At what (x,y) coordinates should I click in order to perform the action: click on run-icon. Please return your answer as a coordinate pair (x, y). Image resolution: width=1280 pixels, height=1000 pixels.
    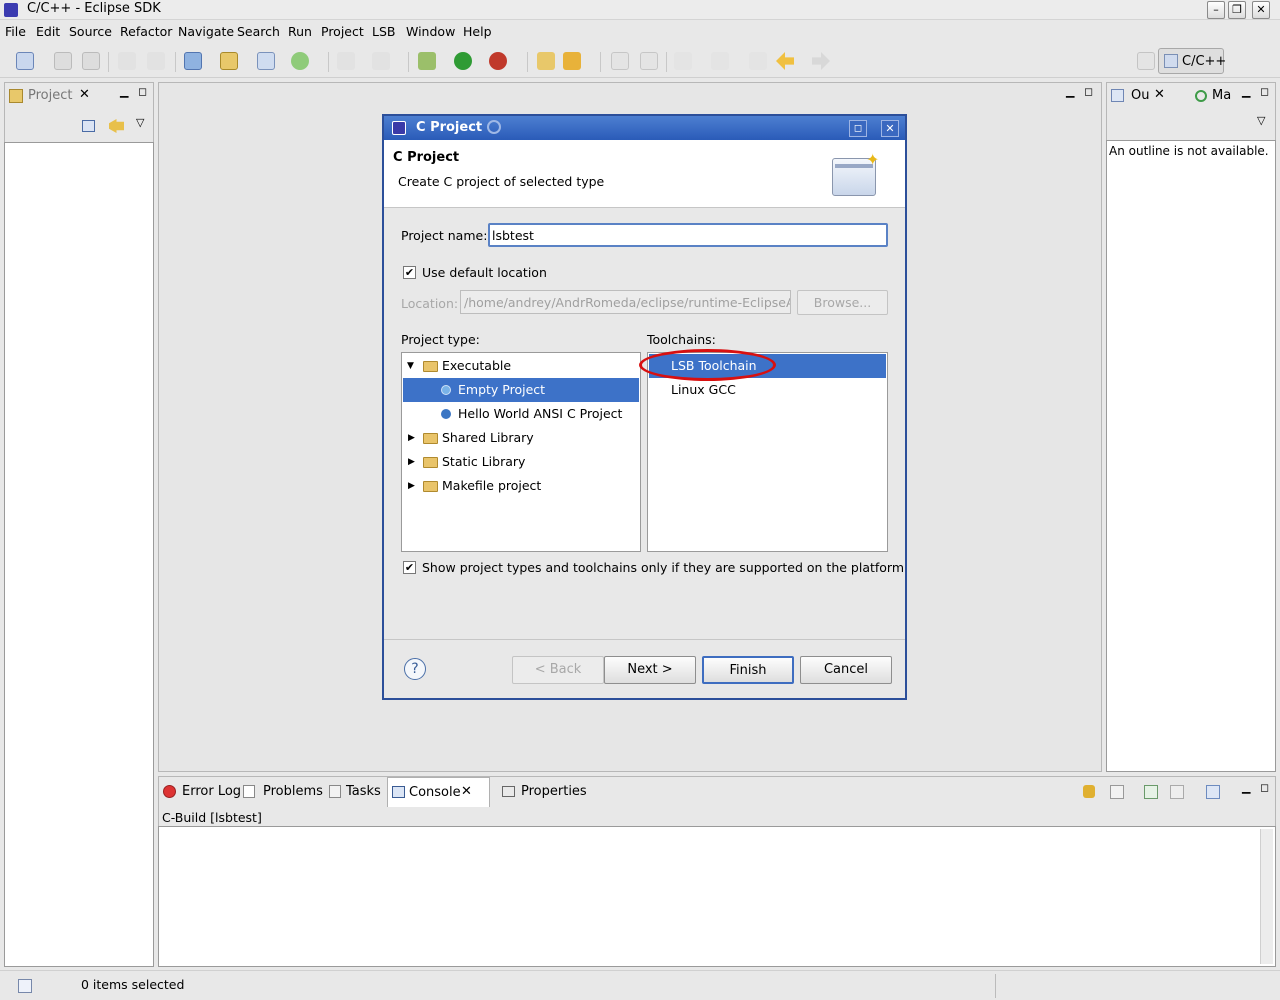
    Looking at the image, I should click on (463, 61).